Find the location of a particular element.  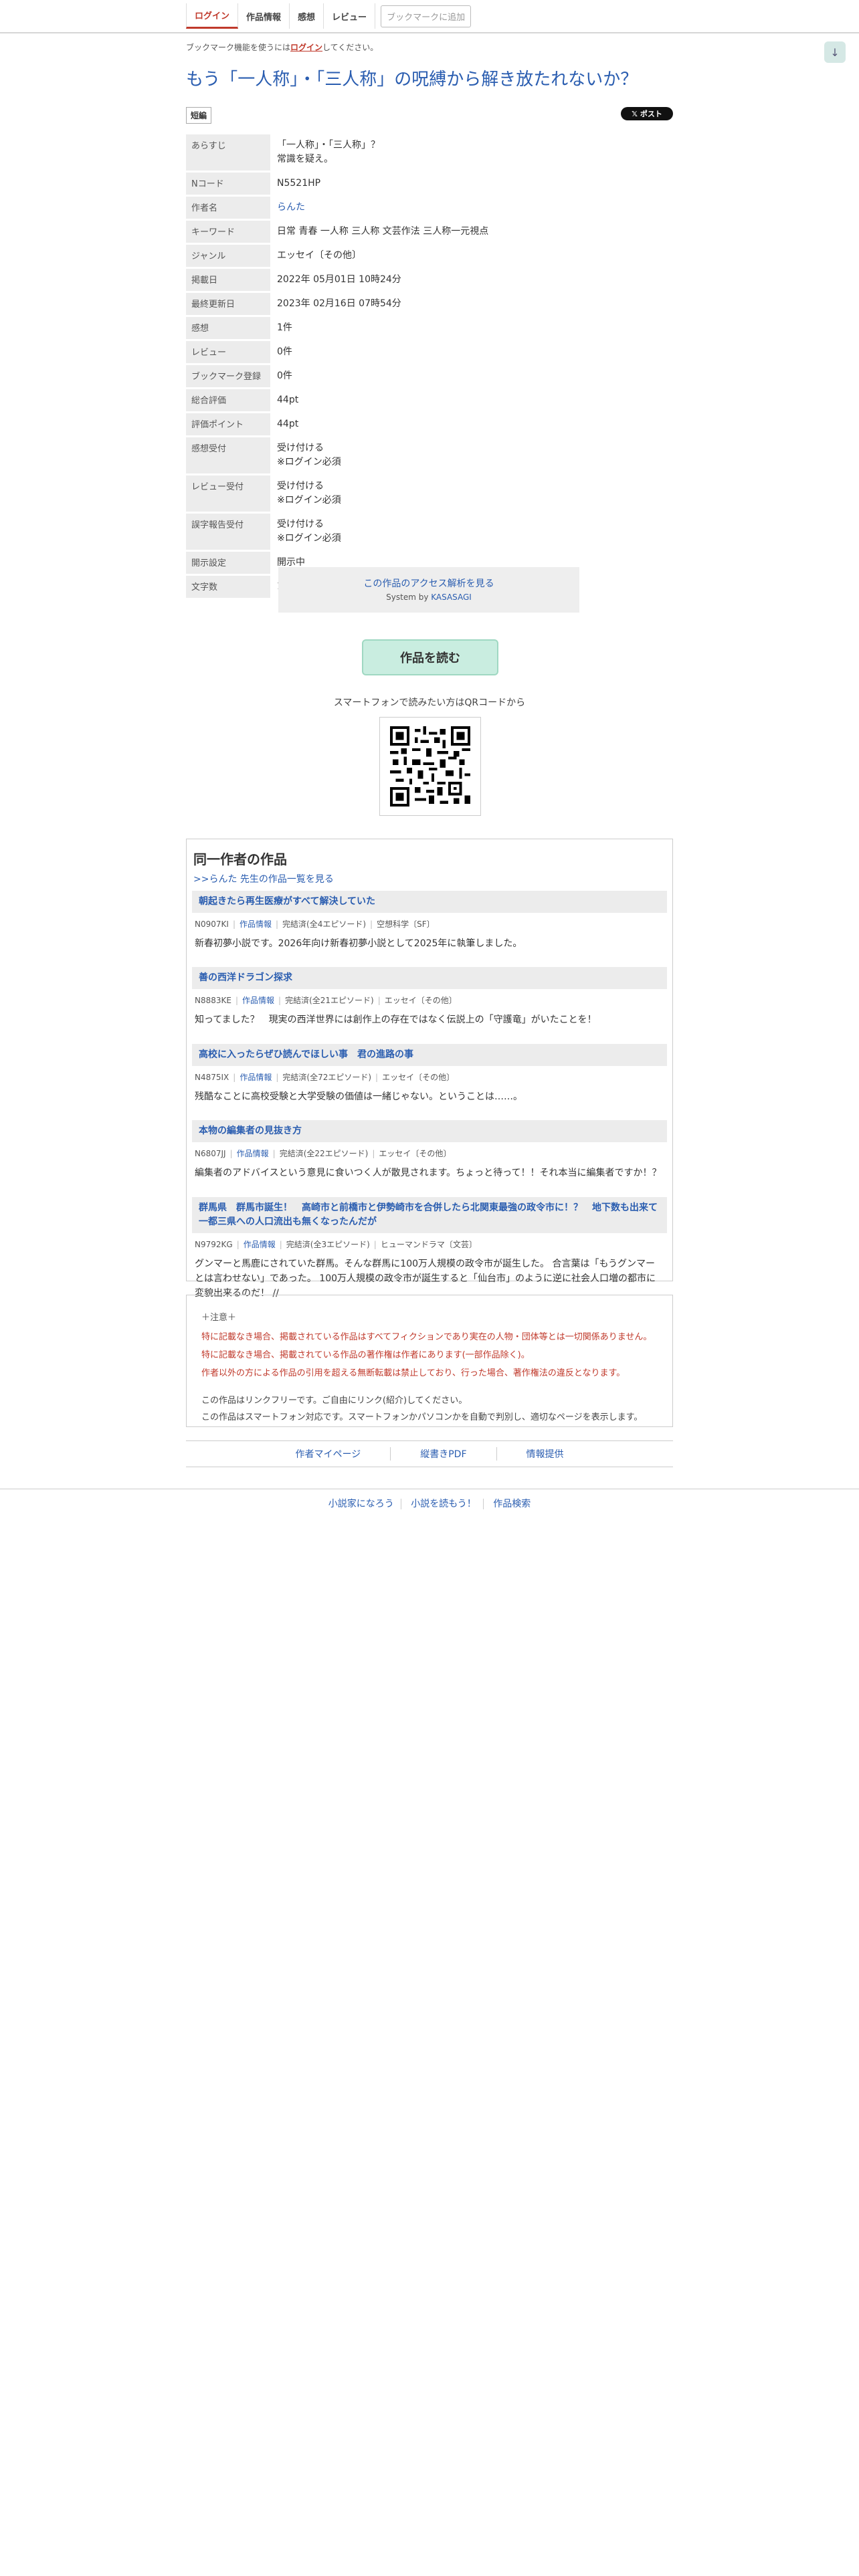

footer-link-narou: 小説家になろう is located at coordinates (361, 1504).